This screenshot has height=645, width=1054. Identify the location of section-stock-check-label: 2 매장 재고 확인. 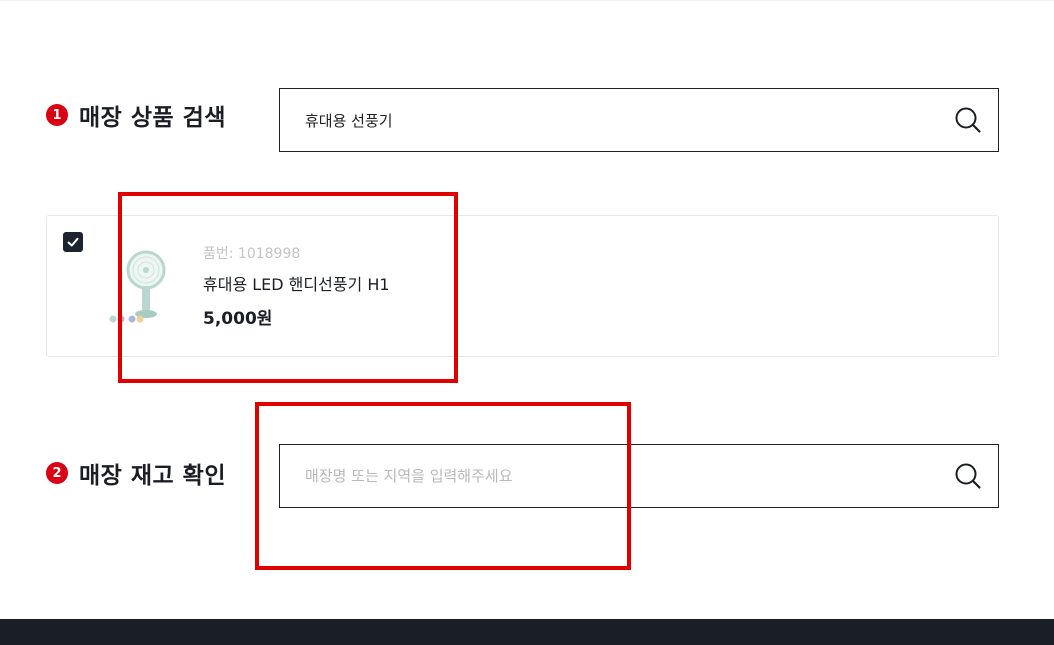
(136, 473).